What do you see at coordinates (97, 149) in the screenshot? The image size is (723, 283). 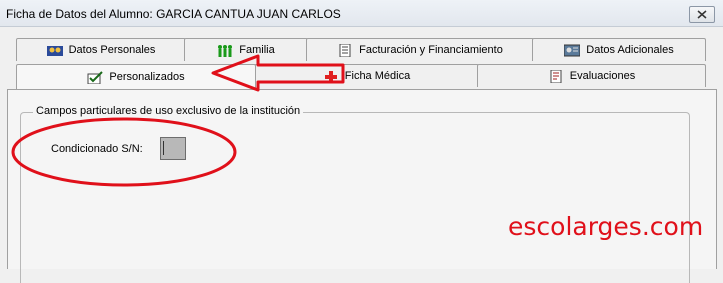 I see `condicionado-label: Condicionado S/N:` at bounding box center [97, 149].